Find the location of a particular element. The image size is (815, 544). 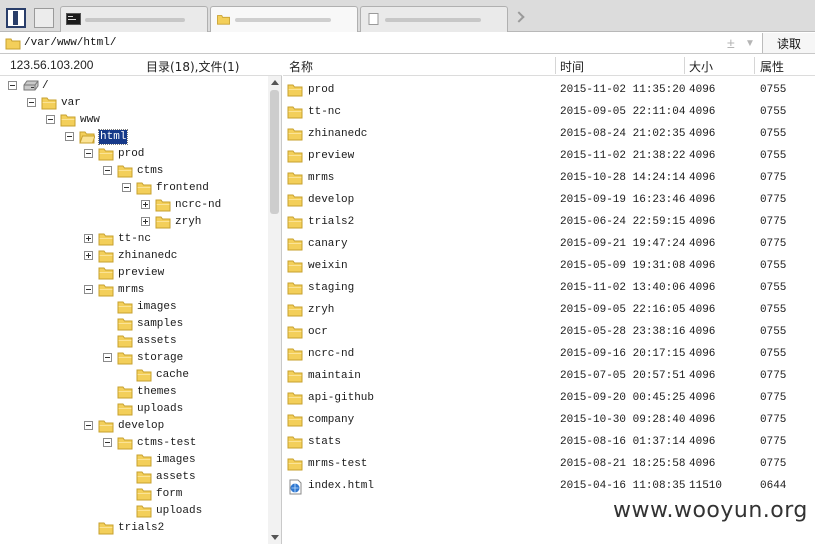

file-row: mrms 2015-10-28 14:24:14 4096 0775 is located at coordinates (549, 178).